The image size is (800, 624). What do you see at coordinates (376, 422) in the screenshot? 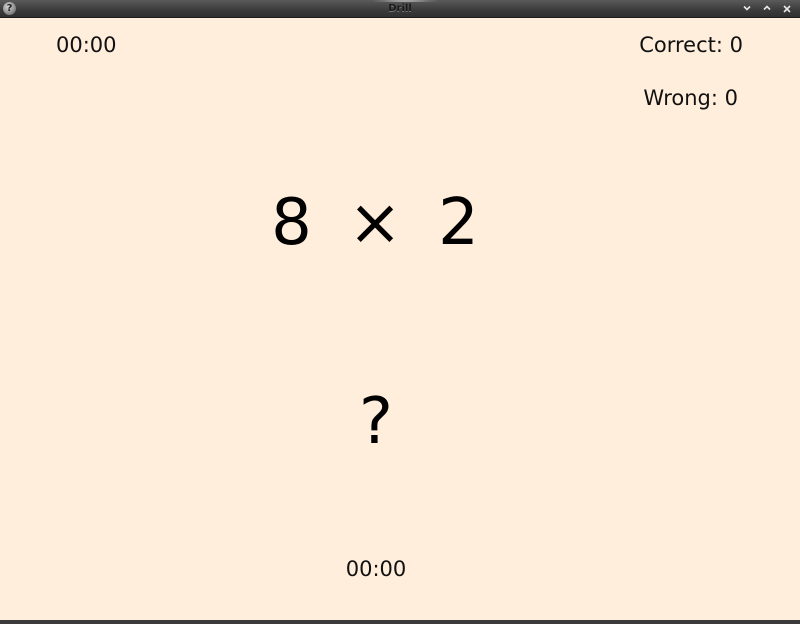
I see `answer-display: ?` at bounding box center [376, 422].